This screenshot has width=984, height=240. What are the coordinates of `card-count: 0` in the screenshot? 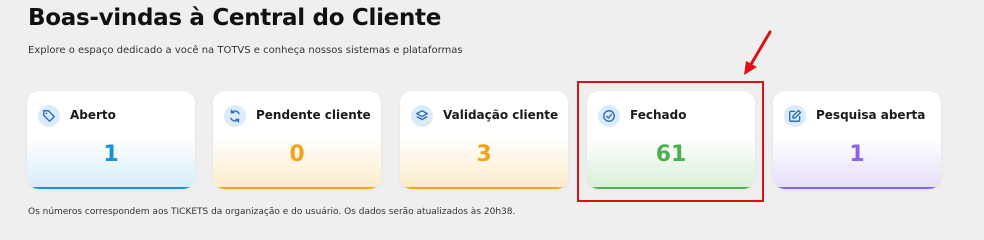 It's located at (297, 154).